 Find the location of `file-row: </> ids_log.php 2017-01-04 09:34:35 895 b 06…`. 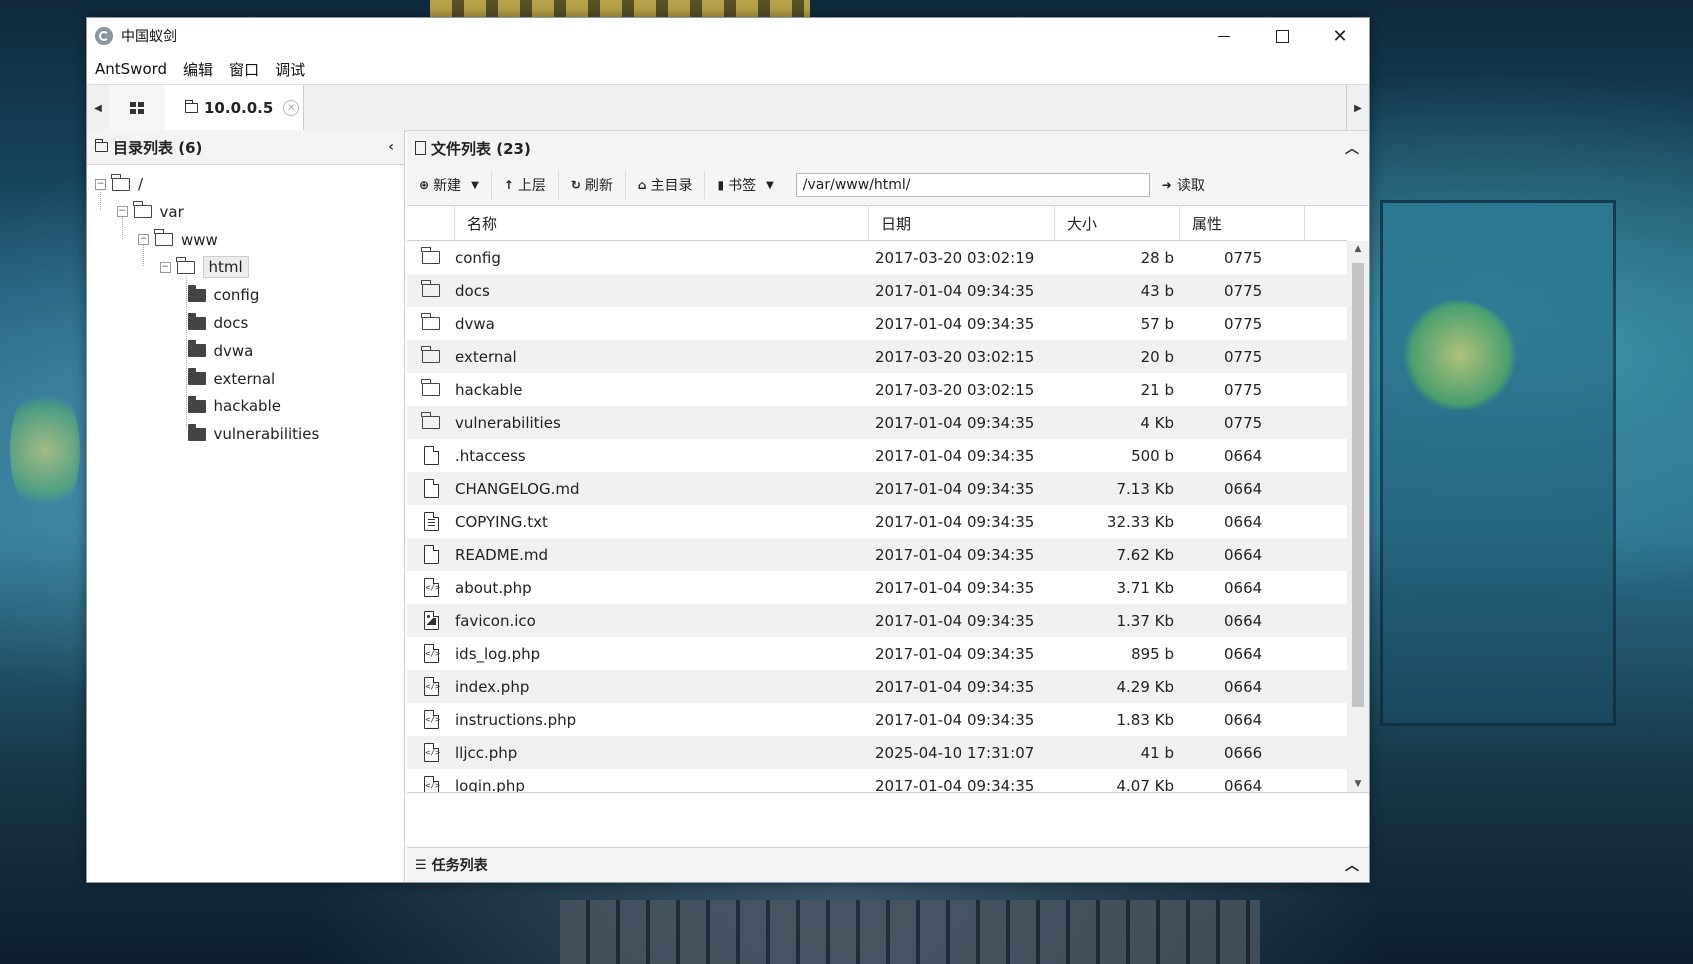

file-row: </> ids_log.php 2017-01-04 09:34:35 895 b 06… is located at coordinates (877, 653).